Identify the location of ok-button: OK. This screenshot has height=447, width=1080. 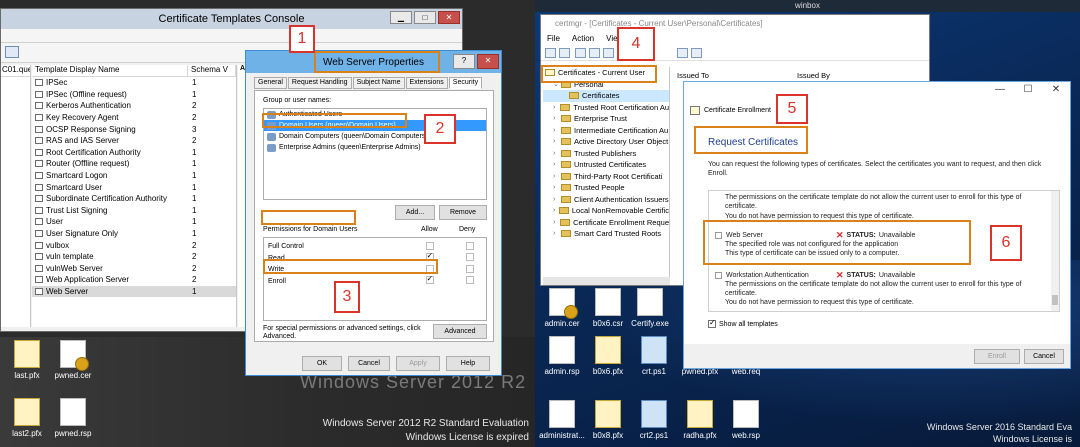
(322, 363).